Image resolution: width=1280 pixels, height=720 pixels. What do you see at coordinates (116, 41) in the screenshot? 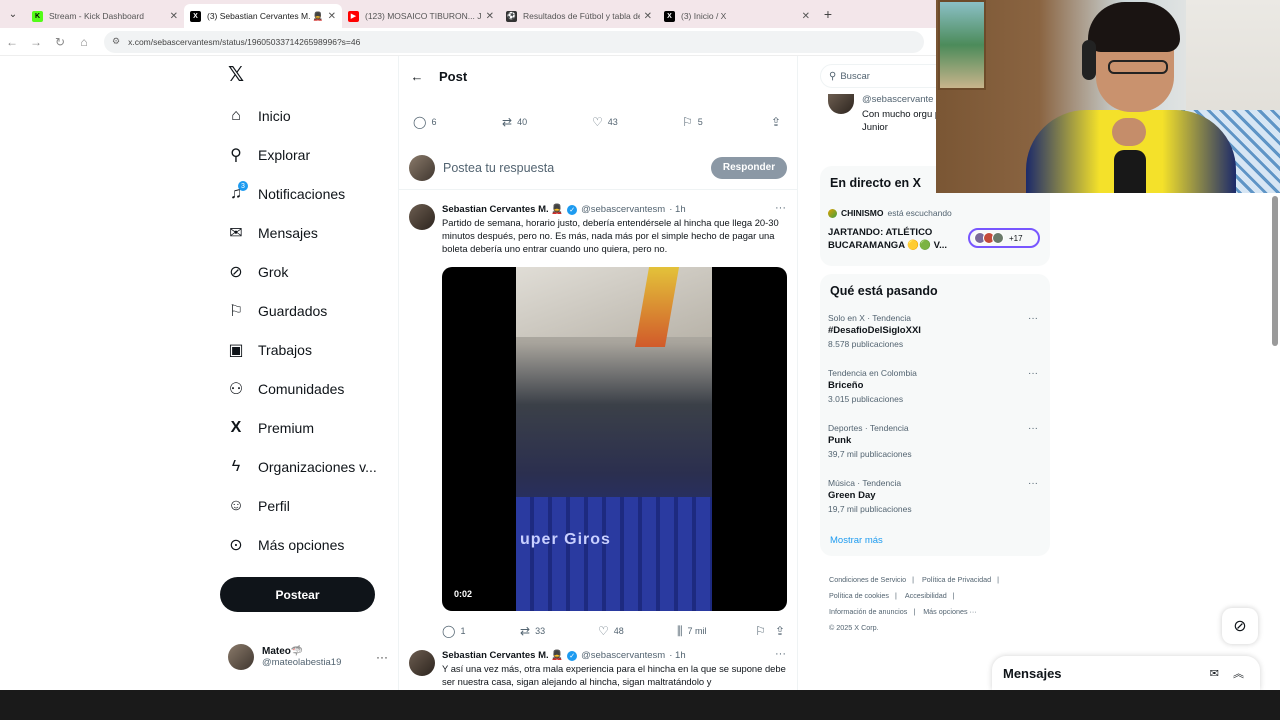
I see `site-info-icon: ⚙` at bounding box center [116, 41].